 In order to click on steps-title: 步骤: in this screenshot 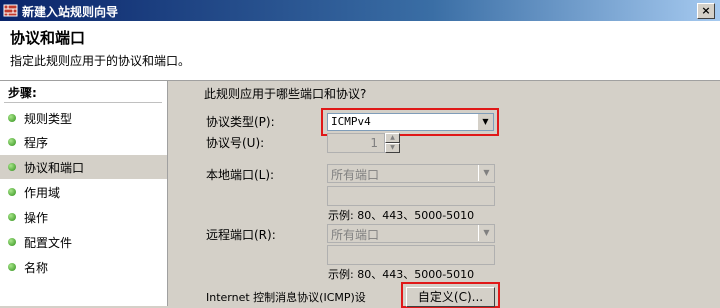, I will do `click(22, 93)`.